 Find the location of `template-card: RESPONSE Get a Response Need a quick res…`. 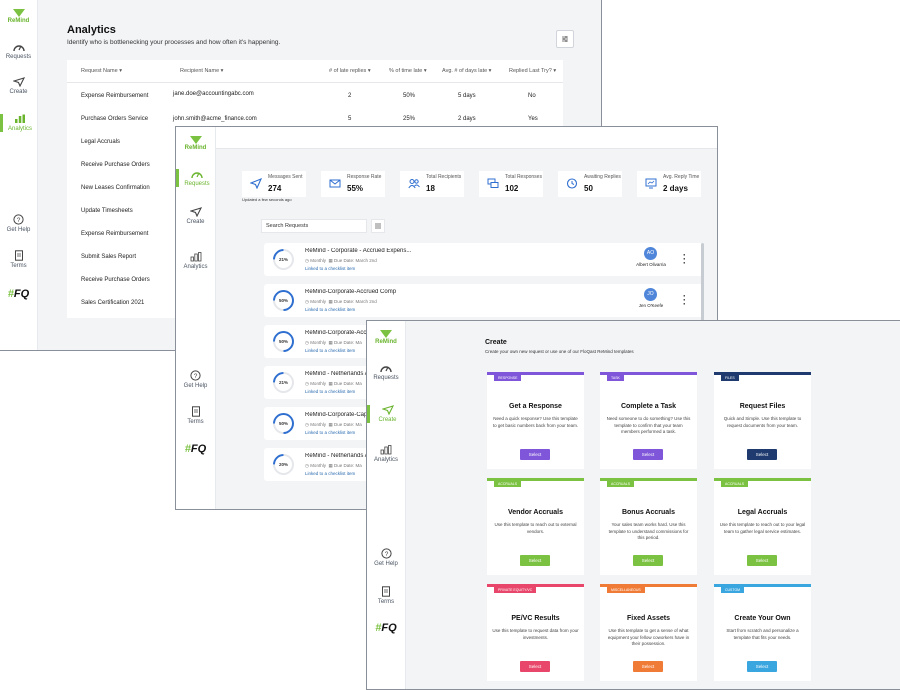

template-card: RESPONSE Get a Response Need a quick res… is located at coordinates (535, 420).